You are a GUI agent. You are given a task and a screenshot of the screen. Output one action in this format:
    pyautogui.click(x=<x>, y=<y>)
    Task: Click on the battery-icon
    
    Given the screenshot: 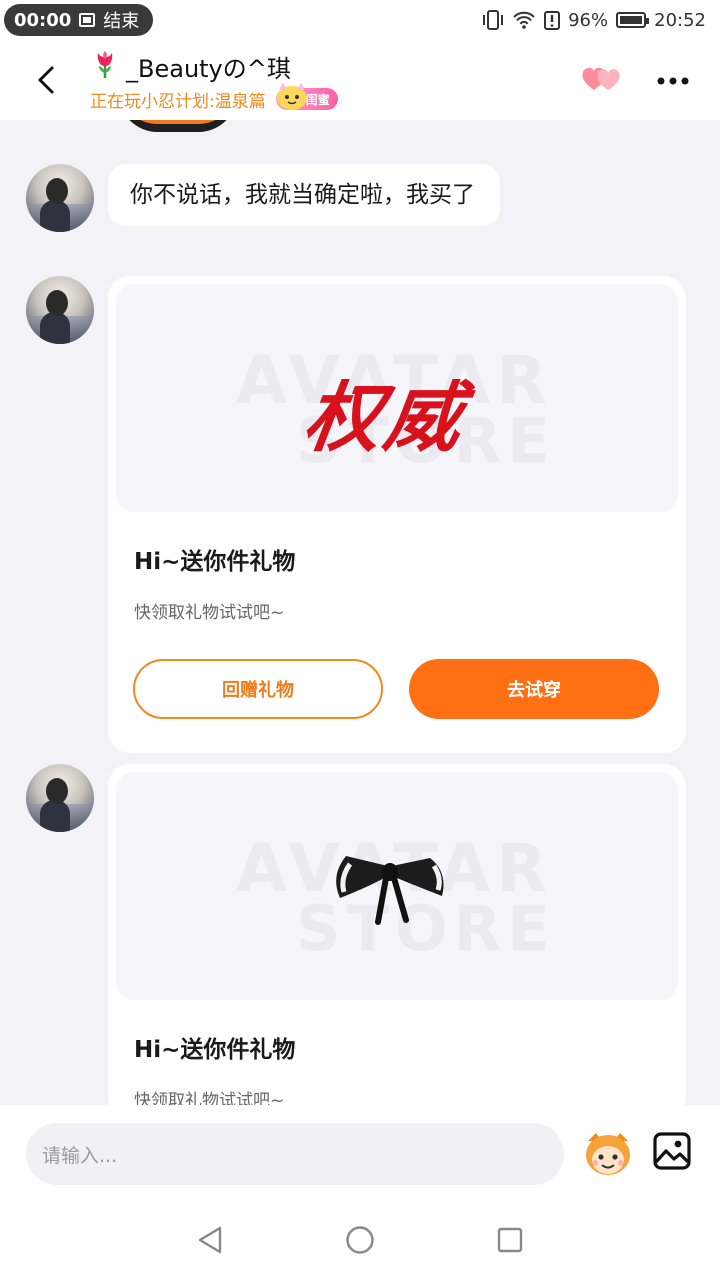 What is the action you would take?
    pyautogui.click(x=633, y=20)
    